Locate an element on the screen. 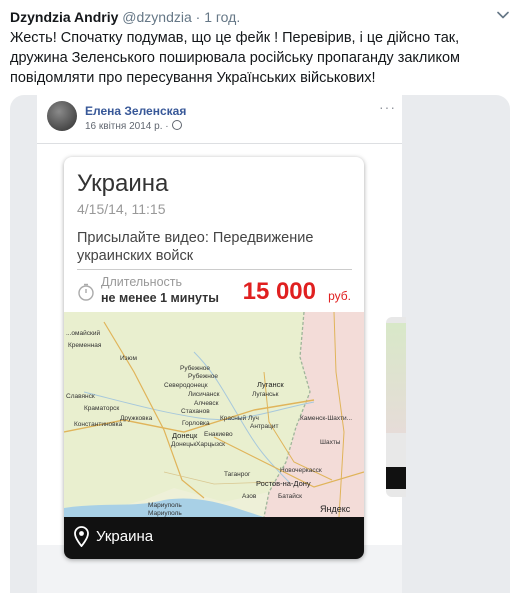  map-city-label: Батайск is located at coordinates (290, 496).